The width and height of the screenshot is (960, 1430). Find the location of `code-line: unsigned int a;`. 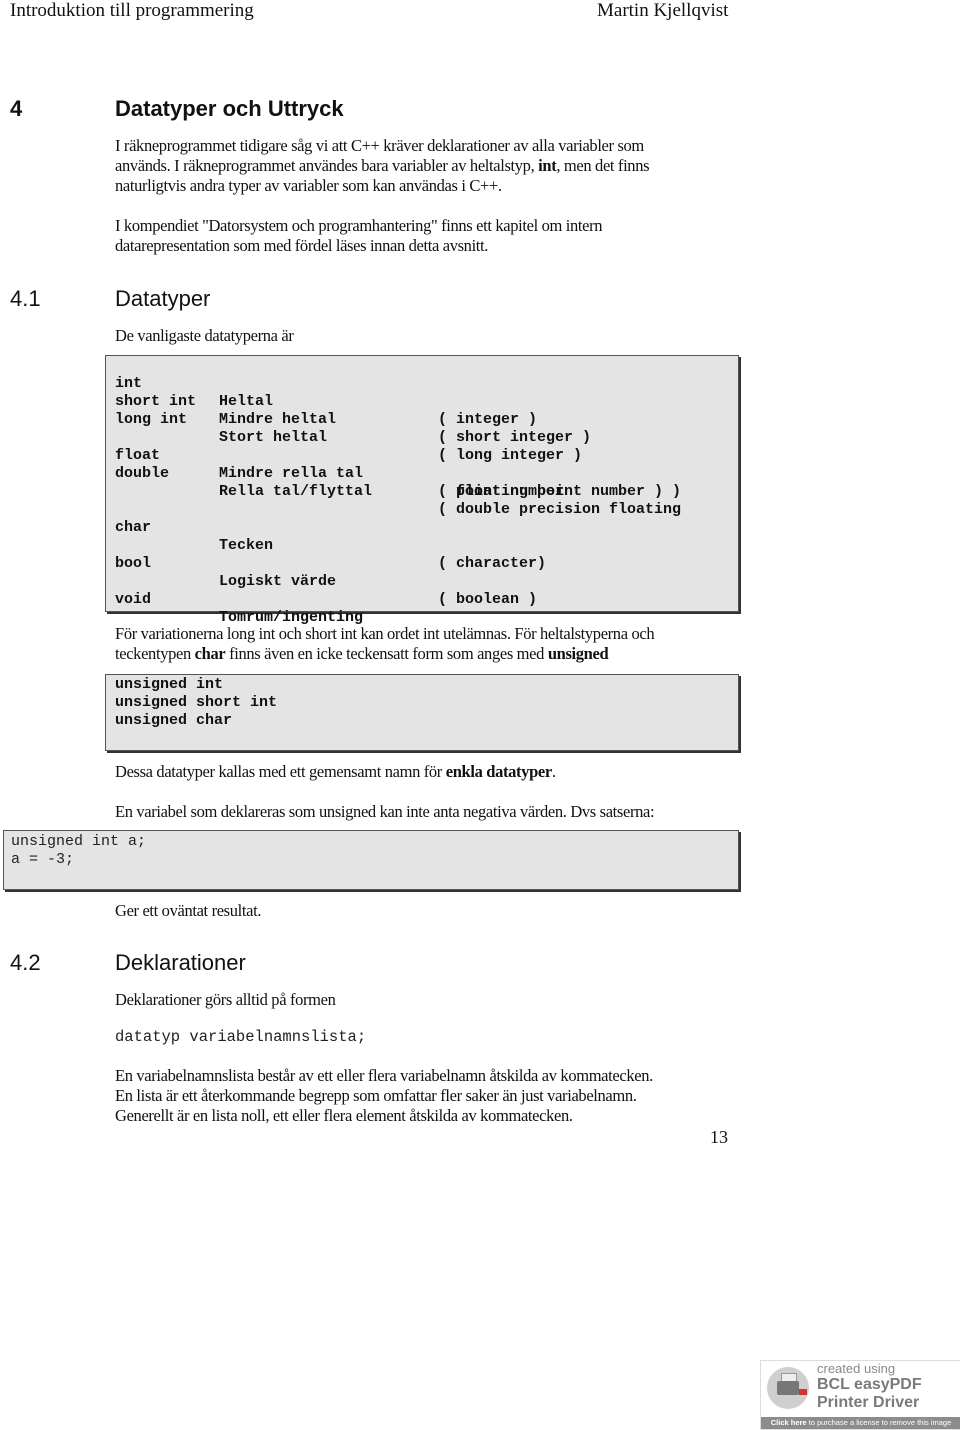

code-line: unsigned int a; is located at coordinates (79, 841).